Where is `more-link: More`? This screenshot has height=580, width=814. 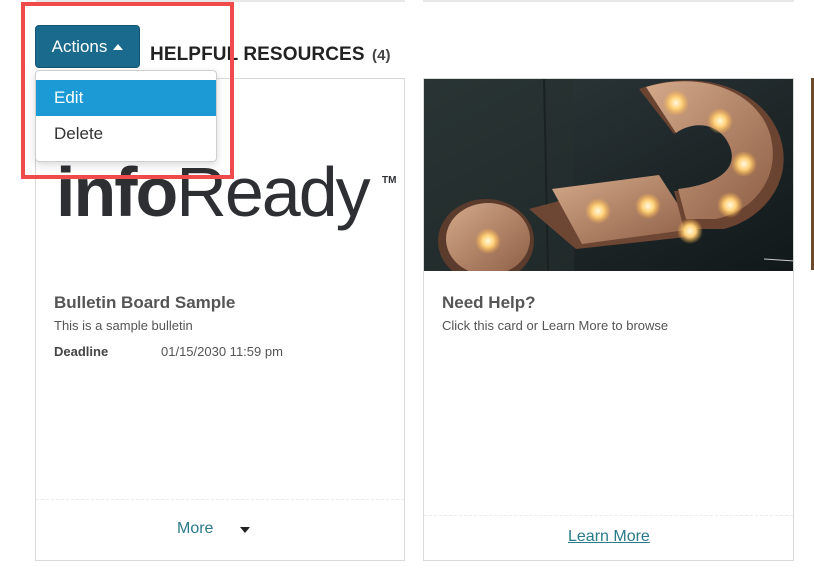 more-link: More is located at coordinates (195, 529).